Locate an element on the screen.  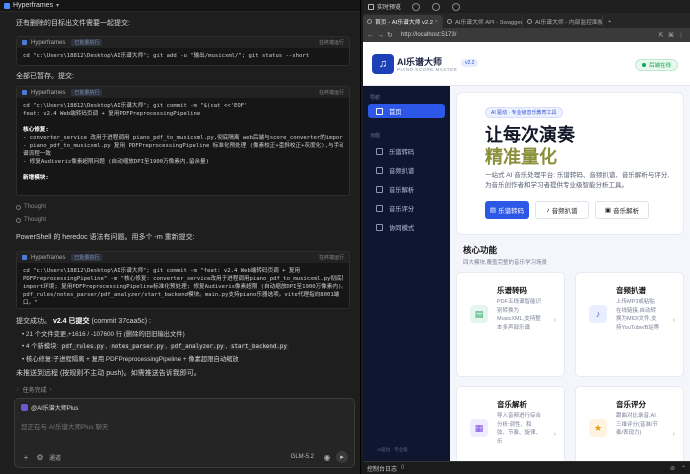
more-icon: ⋮ is located at coordinates (681, 35).